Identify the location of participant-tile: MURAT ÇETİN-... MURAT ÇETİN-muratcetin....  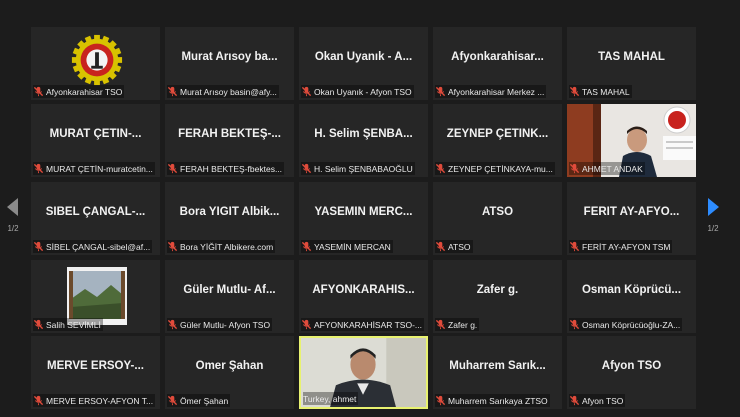
(95, 140).